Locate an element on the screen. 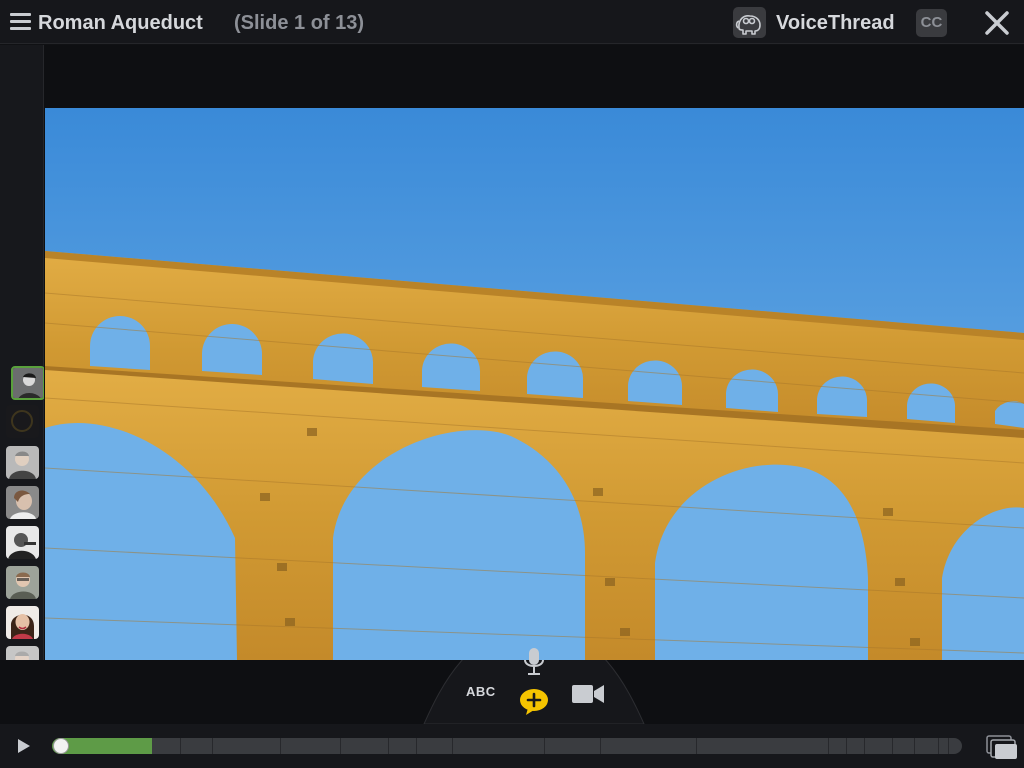  closed-captions-button: CC is located at coordinates (931, 23).